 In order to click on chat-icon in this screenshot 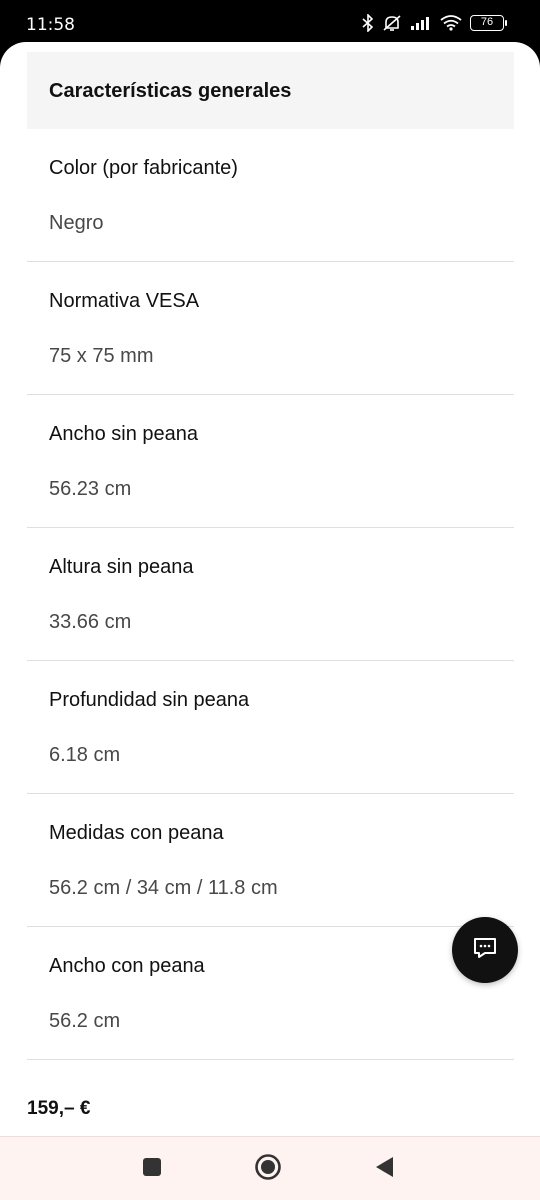, I will do `click(485, 950)`.